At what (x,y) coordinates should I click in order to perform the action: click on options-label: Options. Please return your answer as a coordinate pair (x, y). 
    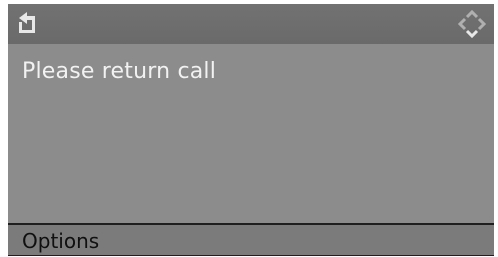
    Looking at the image, I should click on (61, 241).